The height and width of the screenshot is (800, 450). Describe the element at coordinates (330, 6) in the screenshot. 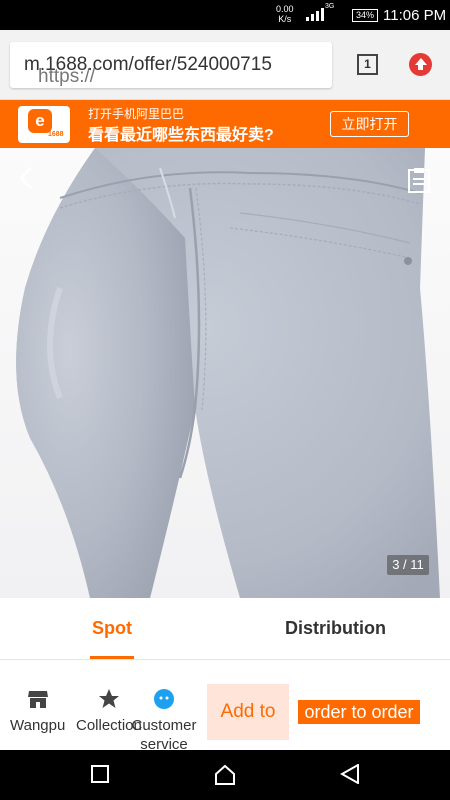

I see `network-type: 3G` at that location.